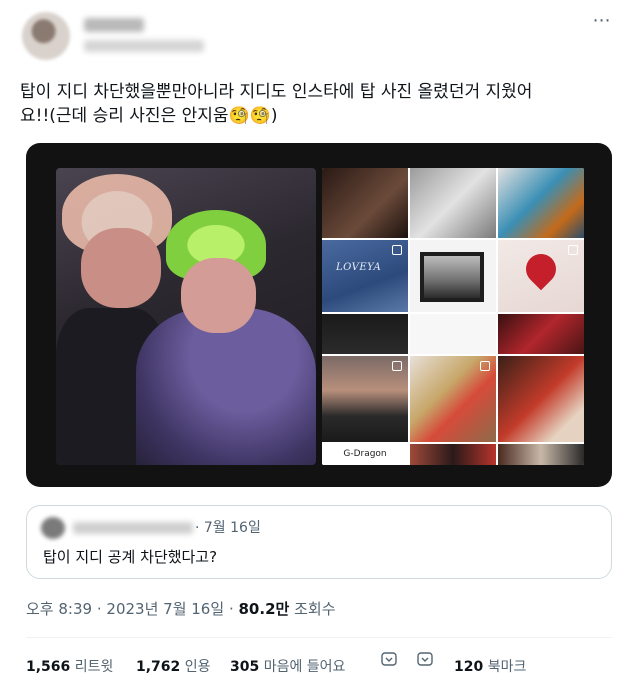 The image size is (632, 688). Describe the element at coordinates (197, 667) in the screenshot. I see `quotes-label: 인용` at that location.